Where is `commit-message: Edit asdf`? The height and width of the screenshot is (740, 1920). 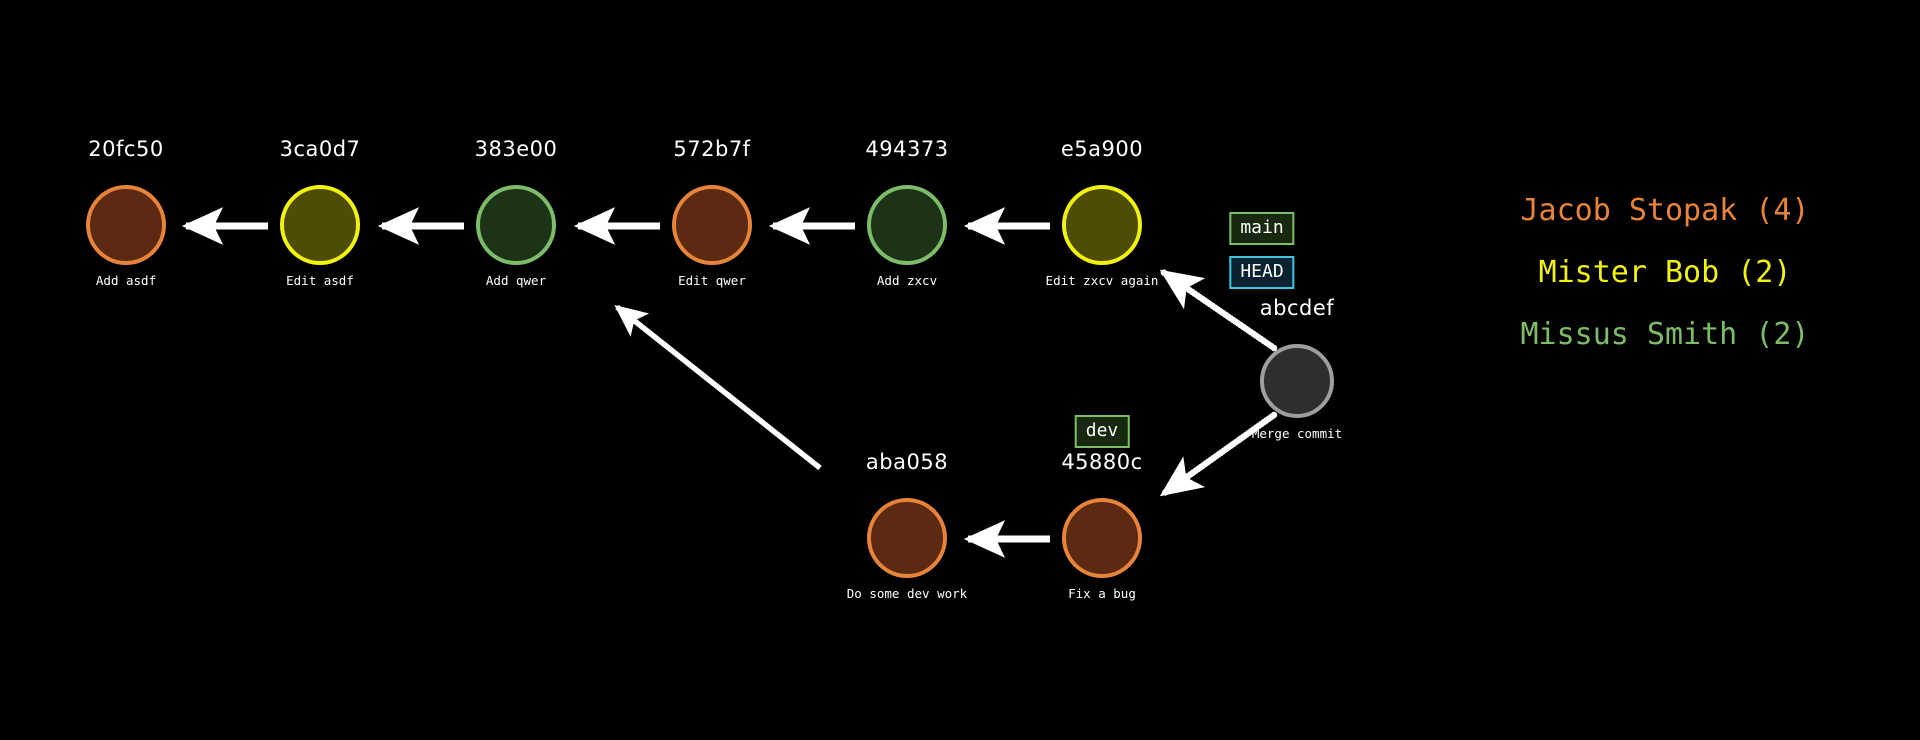 commit-message: Edit asdf is located at coordinates (320, 280).